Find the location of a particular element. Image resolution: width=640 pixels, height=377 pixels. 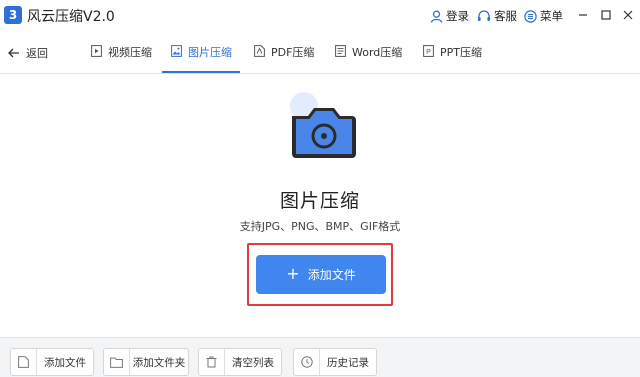

add-folder-icon is located at coordinates (117, 362).